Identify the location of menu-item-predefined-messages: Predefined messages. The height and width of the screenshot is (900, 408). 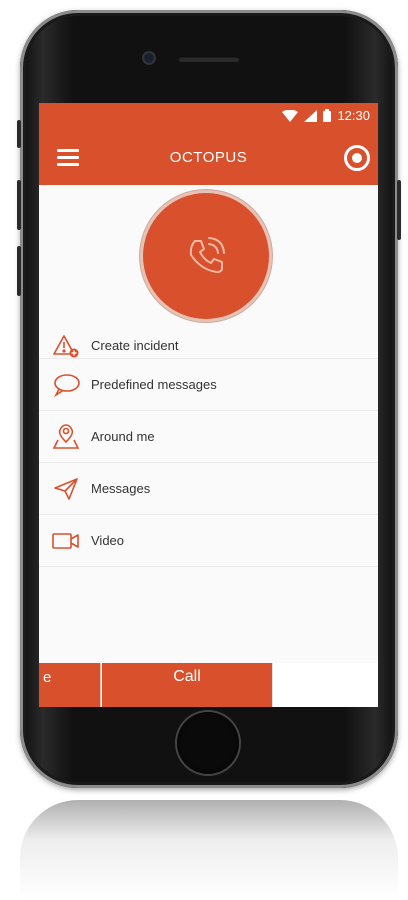
(208, 385).